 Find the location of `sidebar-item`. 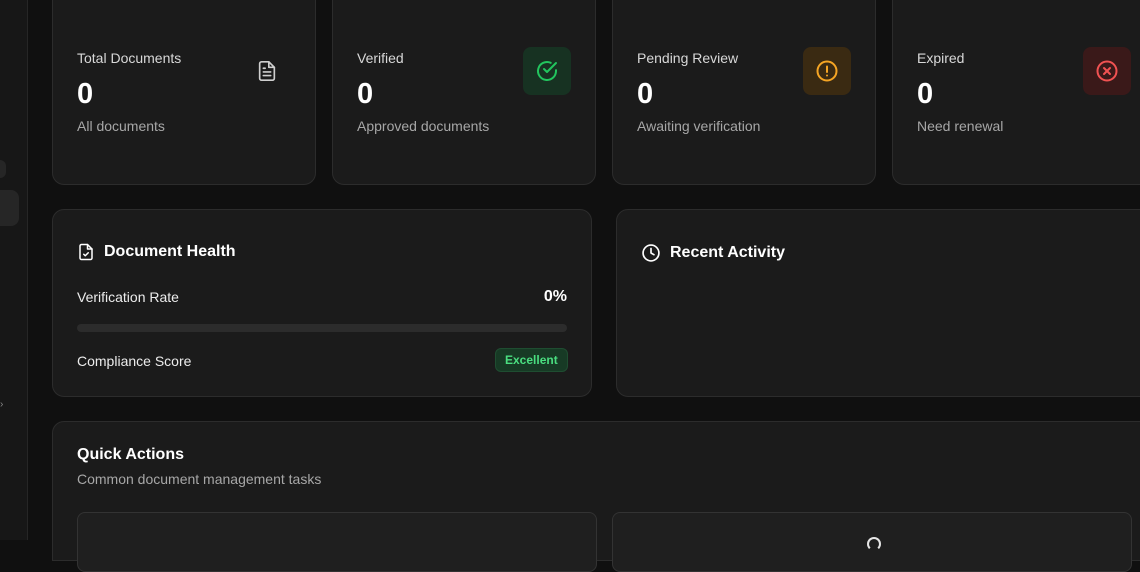

sidebar-item is located at coordinates (3, 169).